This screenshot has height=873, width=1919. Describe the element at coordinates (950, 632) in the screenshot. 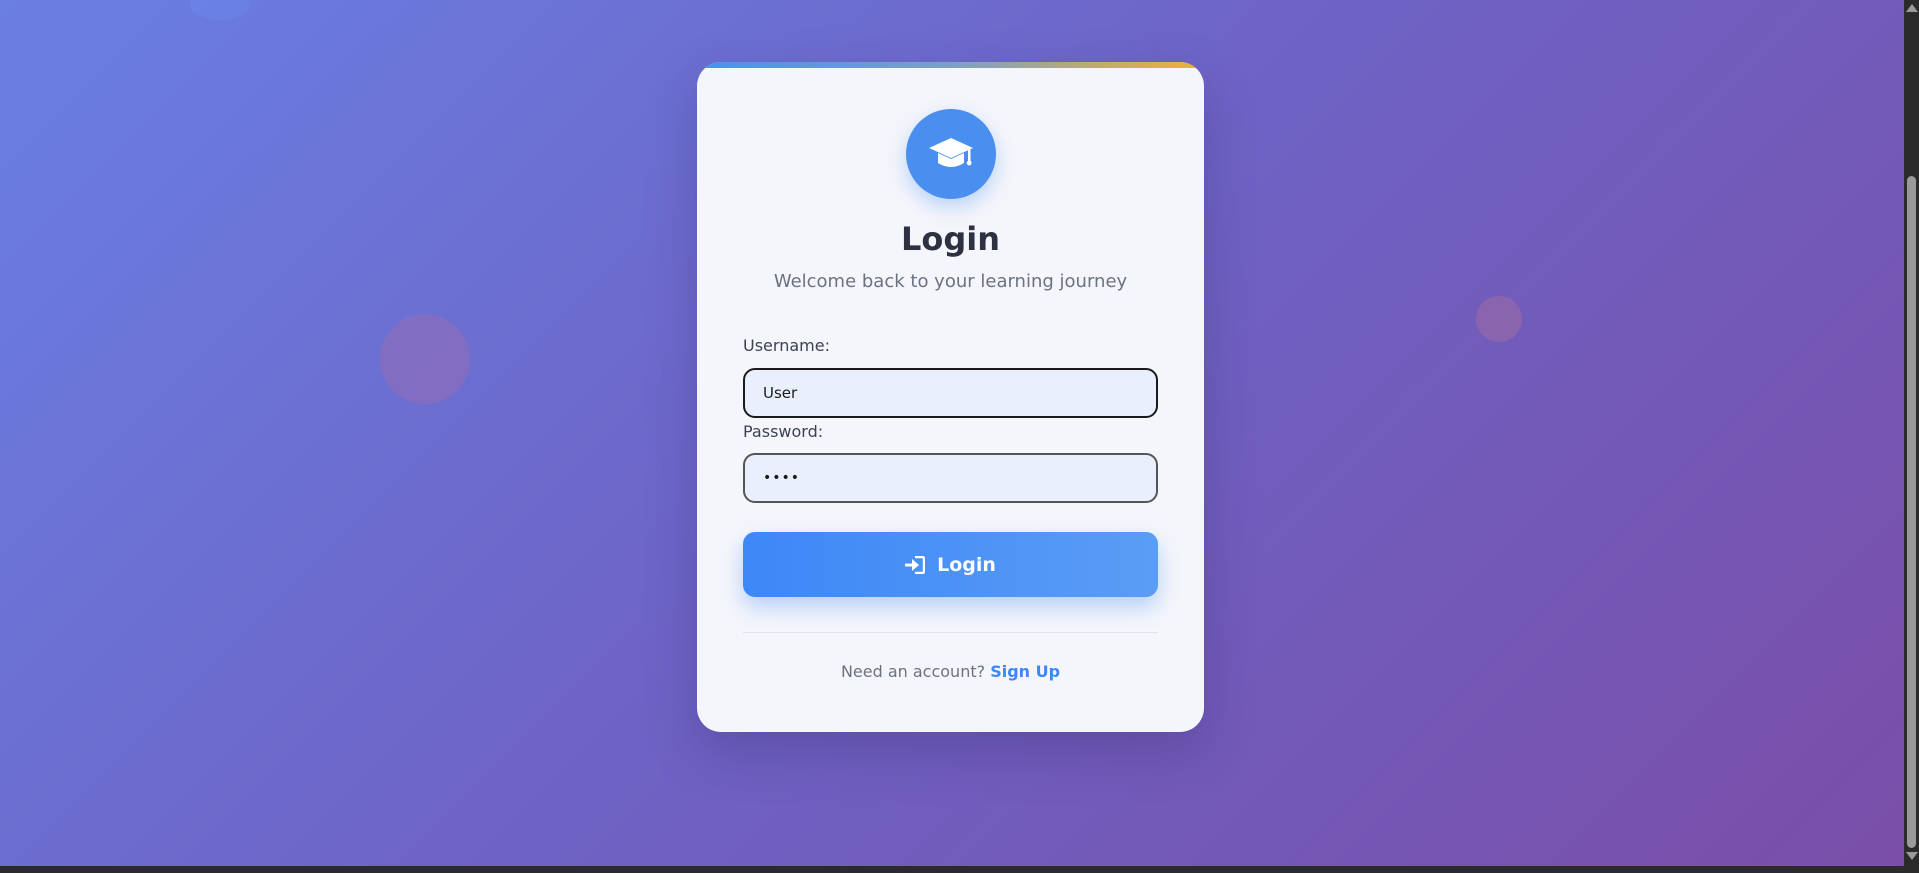

I see `divider` at that location.